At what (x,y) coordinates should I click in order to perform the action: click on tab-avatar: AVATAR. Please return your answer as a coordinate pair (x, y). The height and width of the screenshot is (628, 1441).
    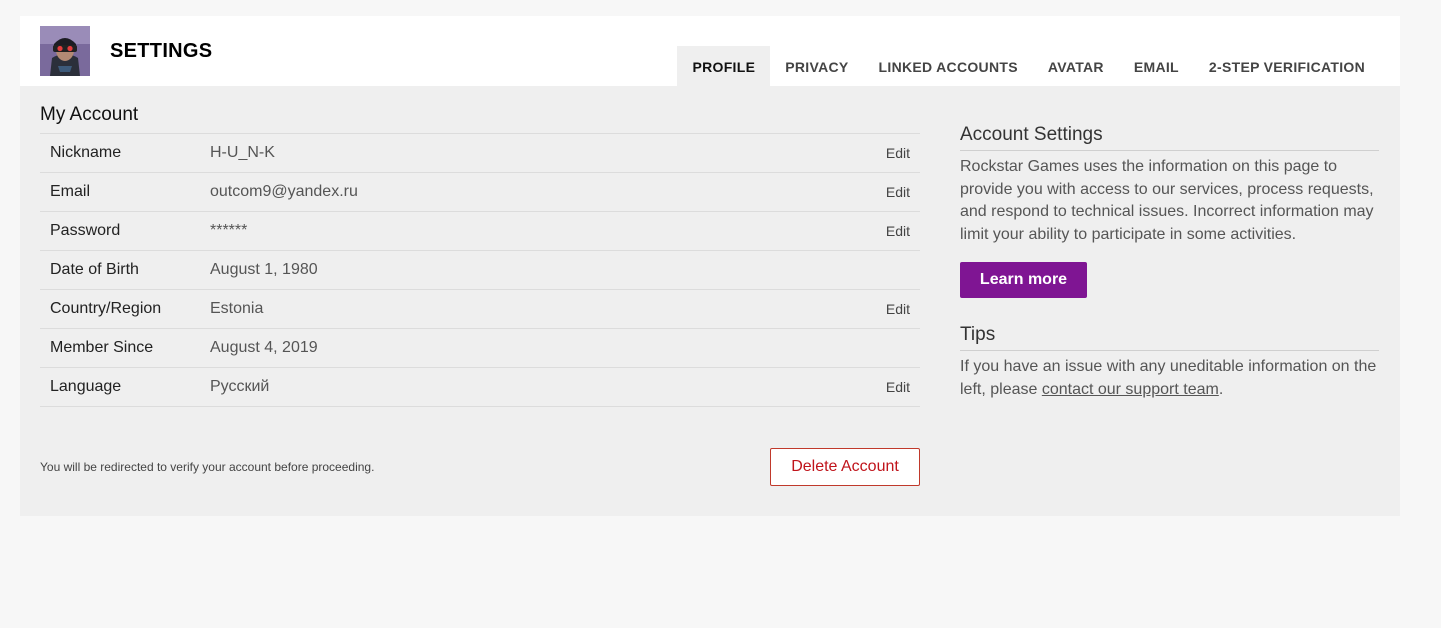
    Looking at the image, I should click on (1076, 66).